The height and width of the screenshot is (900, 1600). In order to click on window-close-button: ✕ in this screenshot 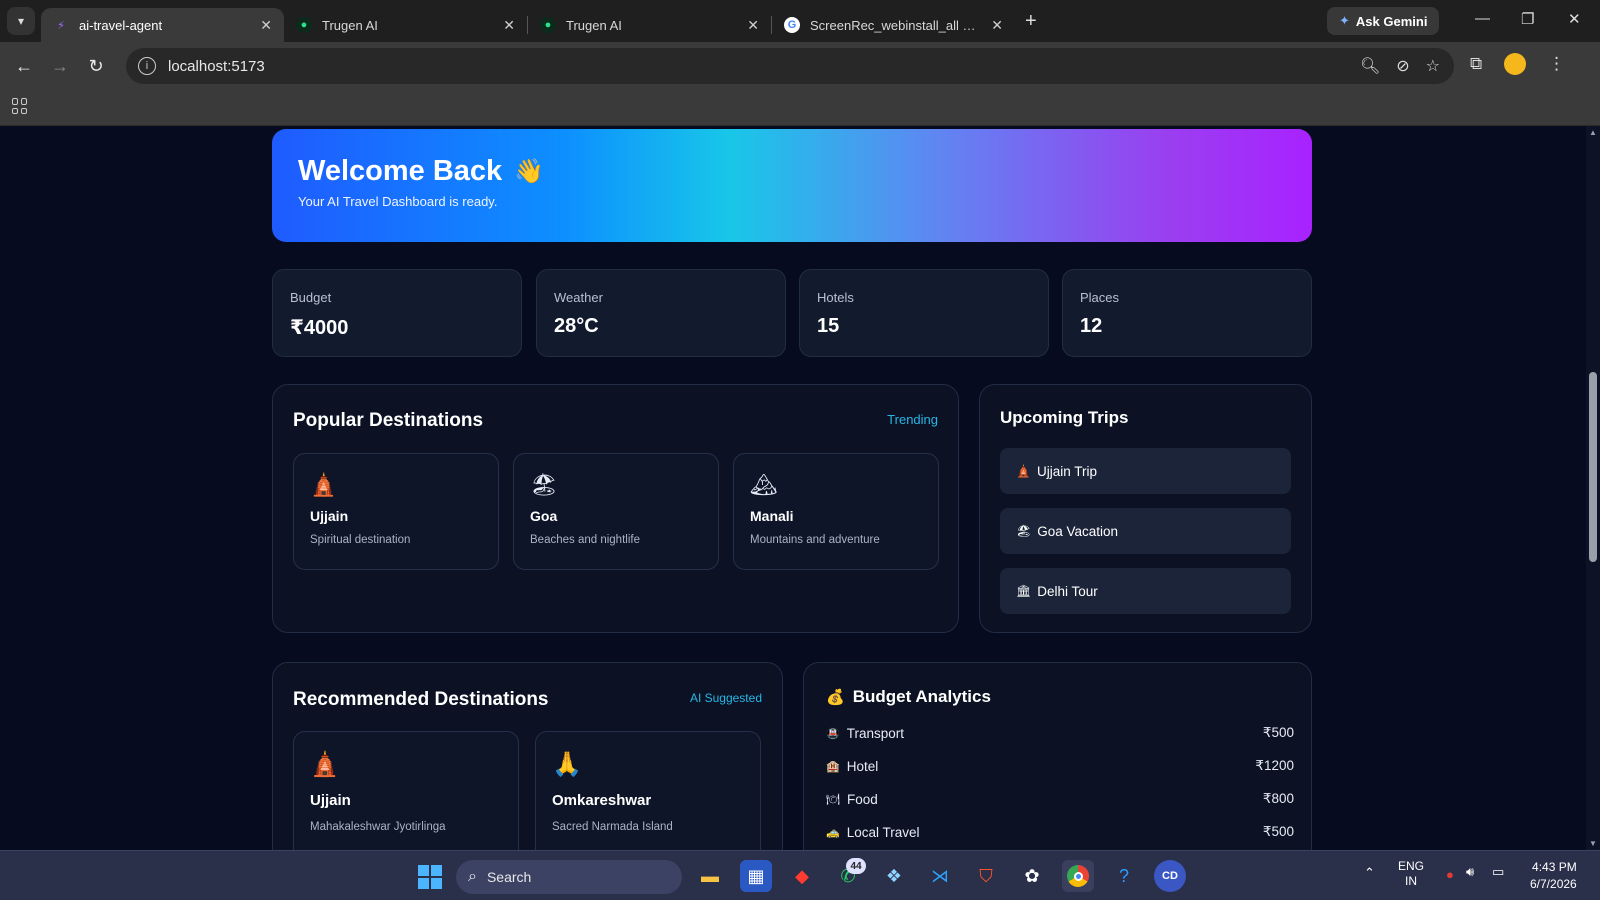, I will do `click(1574, 19)`.